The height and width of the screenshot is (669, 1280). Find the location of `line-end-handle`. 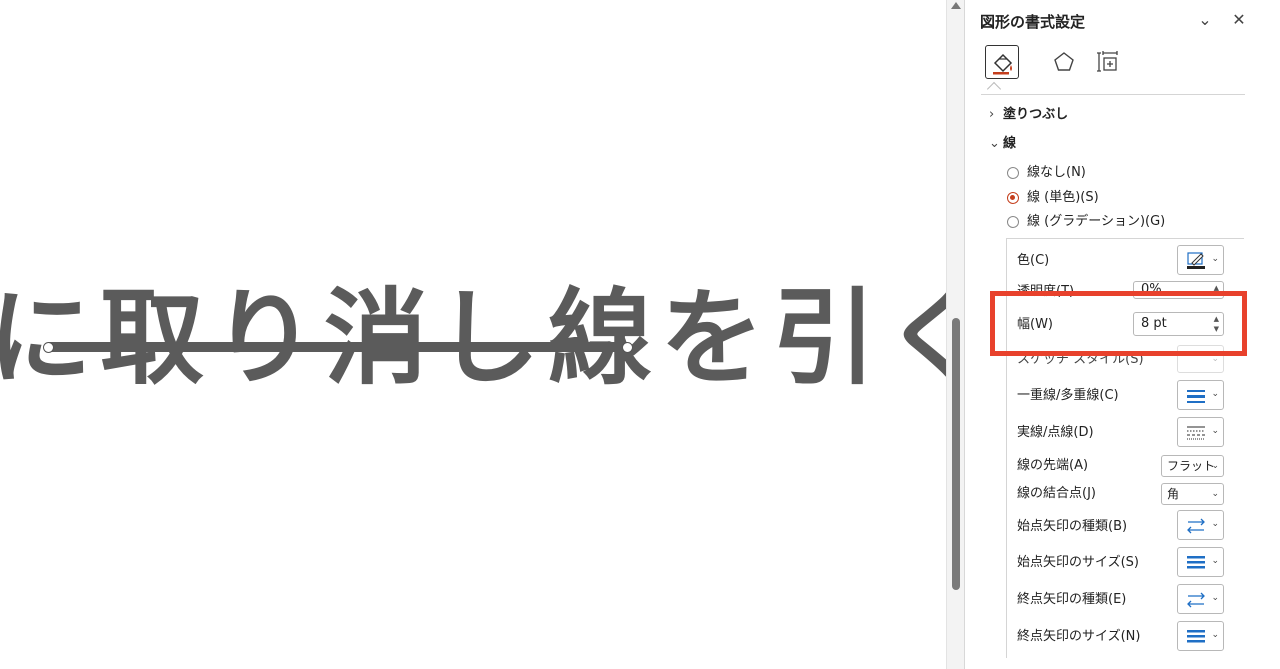

line-end-handle is located at coordinates (627, 347).